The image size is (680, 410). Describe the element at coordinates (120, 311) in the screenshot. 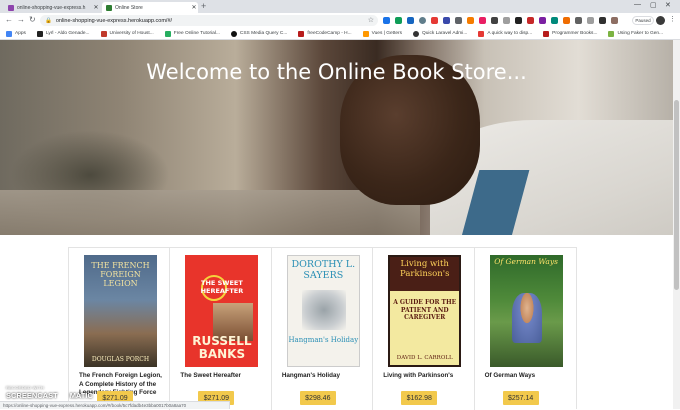

I see `book-cover: THE FRENCH FOREIGN LEGION DOUGLAS PORCH` at that location.